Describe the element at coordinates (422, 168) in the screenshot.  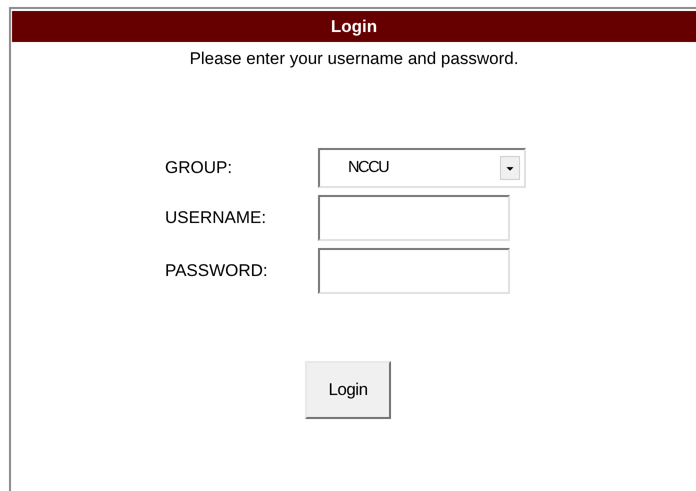
I see `group-dropdown: NCCU` at that location.